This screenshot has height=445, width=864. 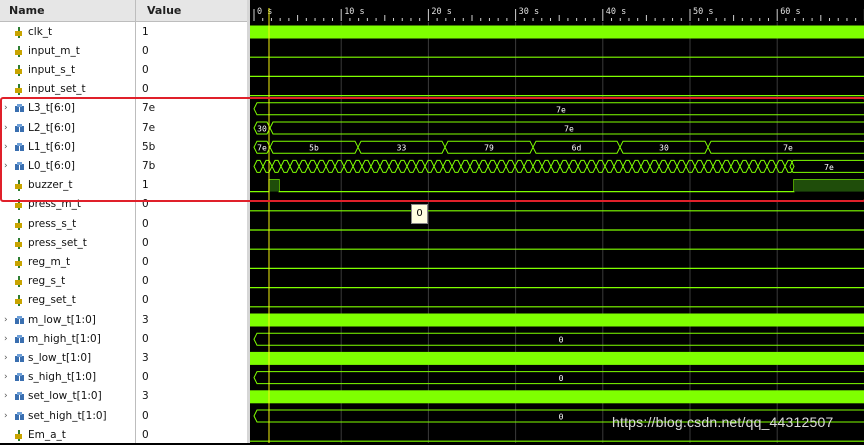 What do you see at coordinates (50, 185) in the screenshot?
I see `signal-name: buzzer_t` at bounding box center [50, 185].